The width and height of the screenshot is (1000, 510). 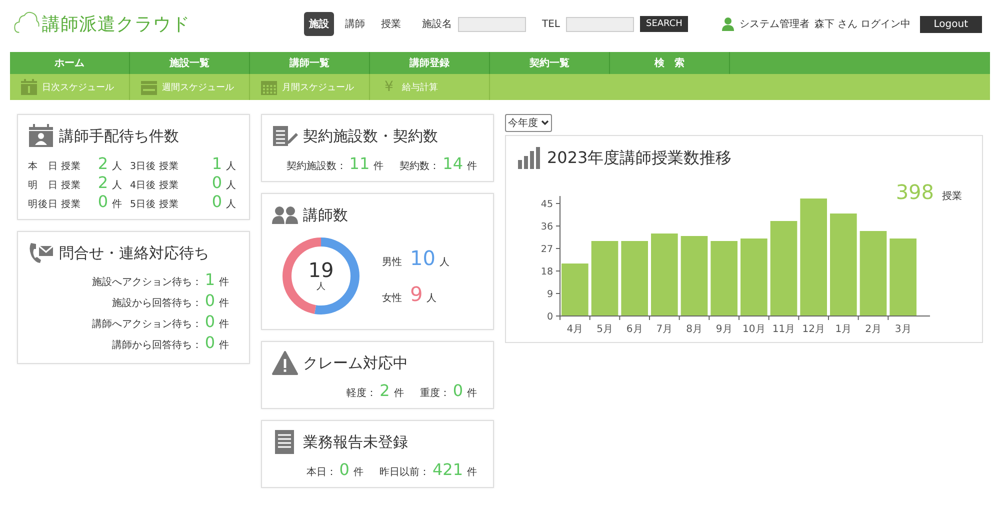 I want to click on bar, so click(x=575, y=290).